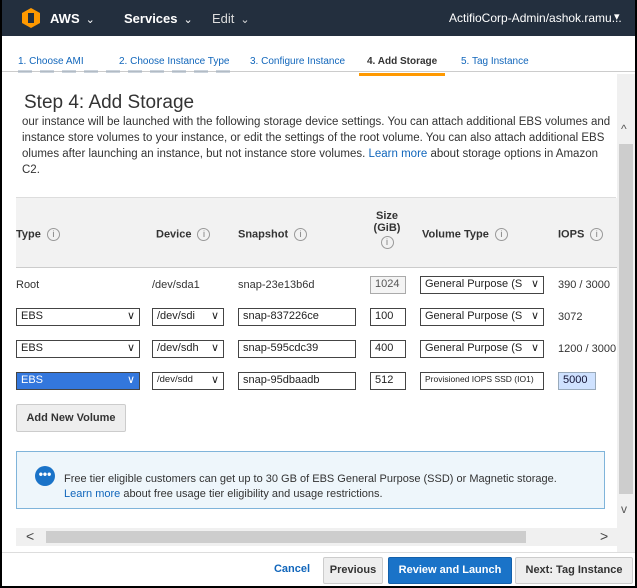 This screenshot has height=588, width=637. I want to click on page-title: Step 4: Add Storage, so click(109, 102).